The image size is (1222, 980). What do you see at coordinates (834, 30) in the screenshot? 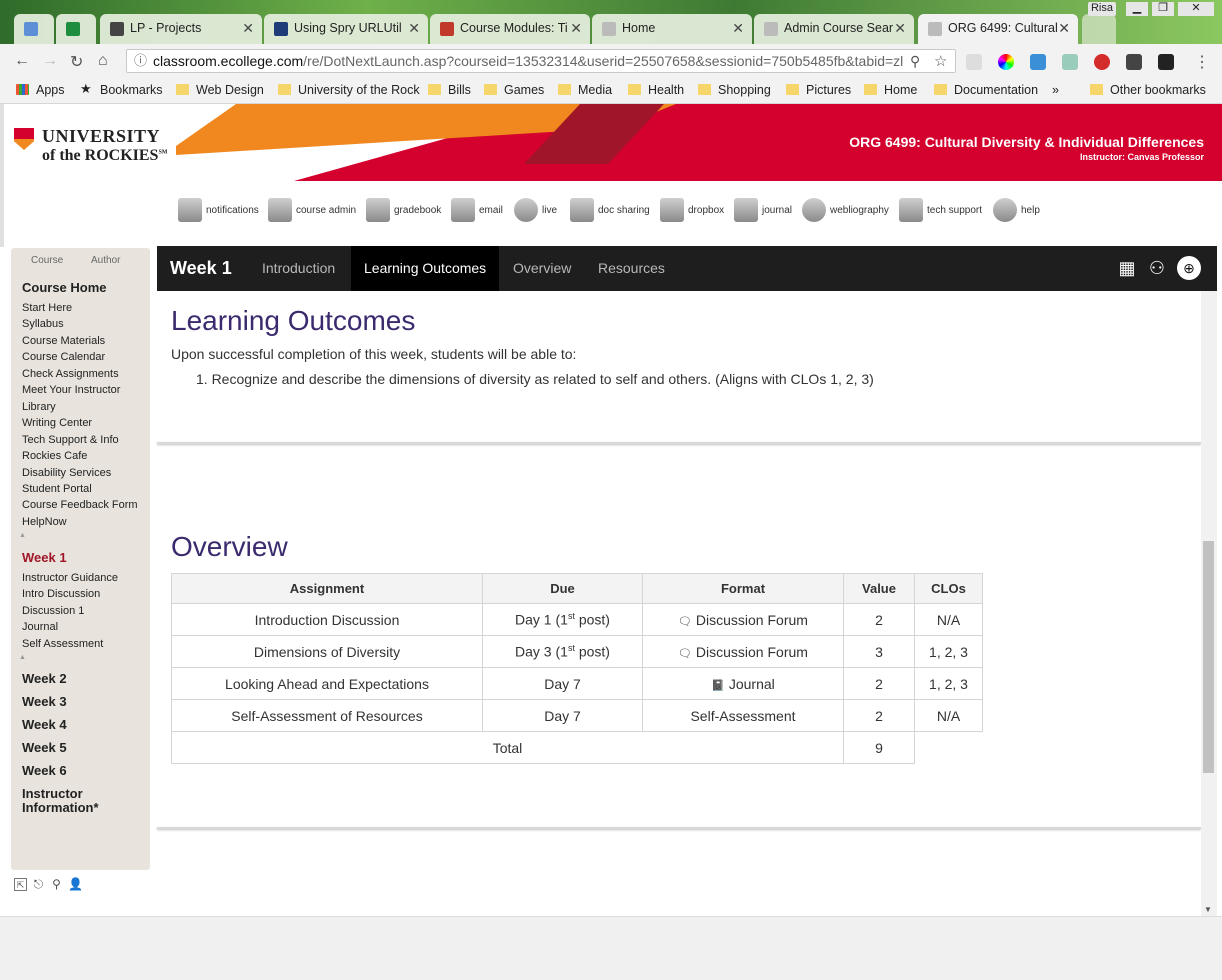
I see `tab-admin-course: Admin Course Sear ✕` at bounding box center [834, 30].